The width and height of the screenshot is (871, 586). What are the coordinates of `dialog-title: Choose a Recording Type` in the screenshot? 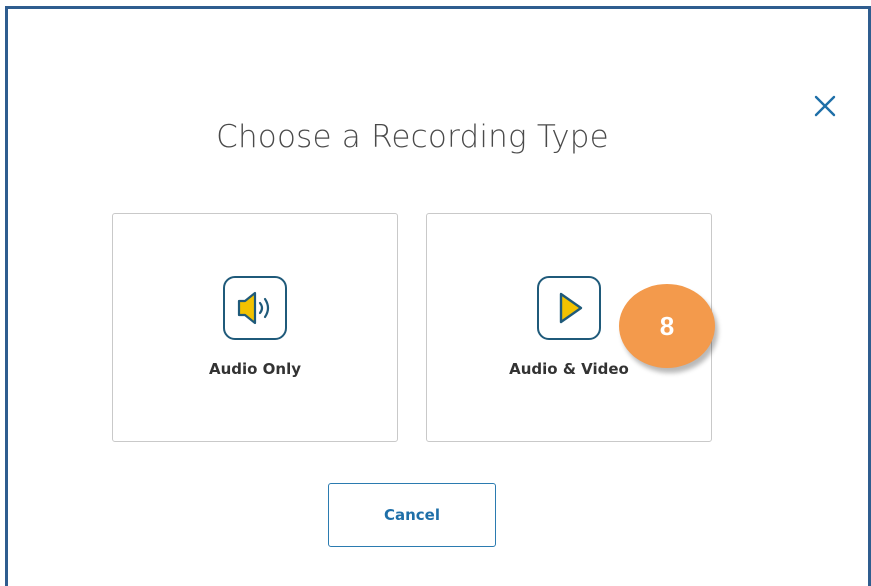 It's located at (412, 137).